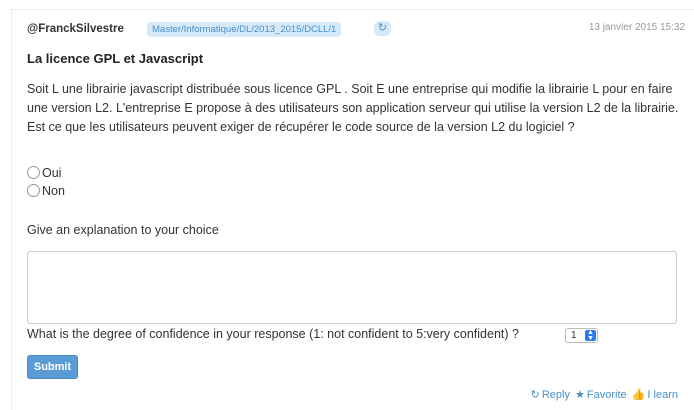  What do you see at coordinates (123, 230) in the screenshot?
I see `explanation-label: Give an explanation to your choice` at bounding box center [123, 230].